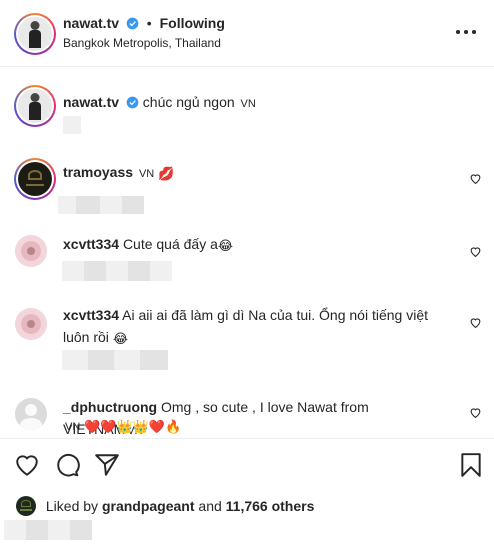  I want to click on more-options-icon, so click(466, 32).